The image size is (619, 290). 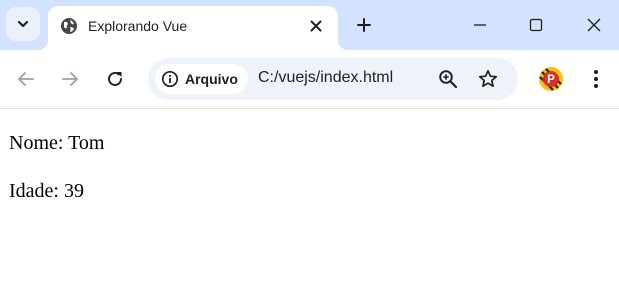 What do you see at coordinates (69, 26) in the screenshot?
I see `globe-icon` at bounding box center [69, 26].